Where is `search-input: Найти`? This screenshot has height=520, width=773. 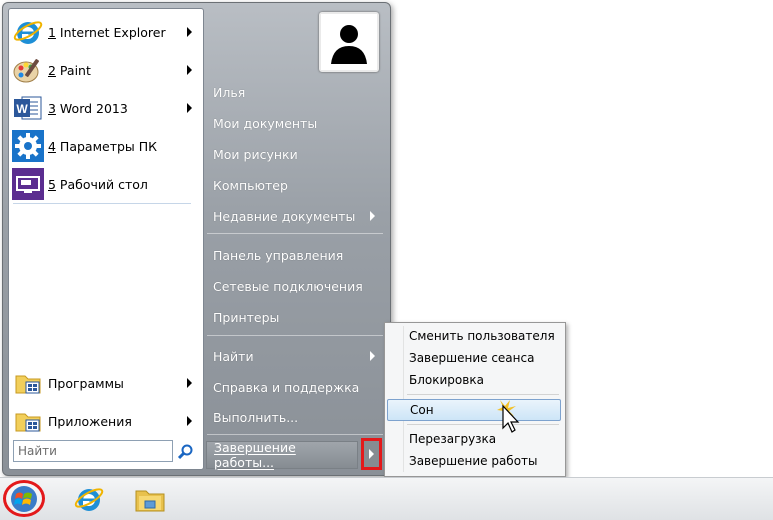 search-input: Найти is located at coordinates (93, 451).